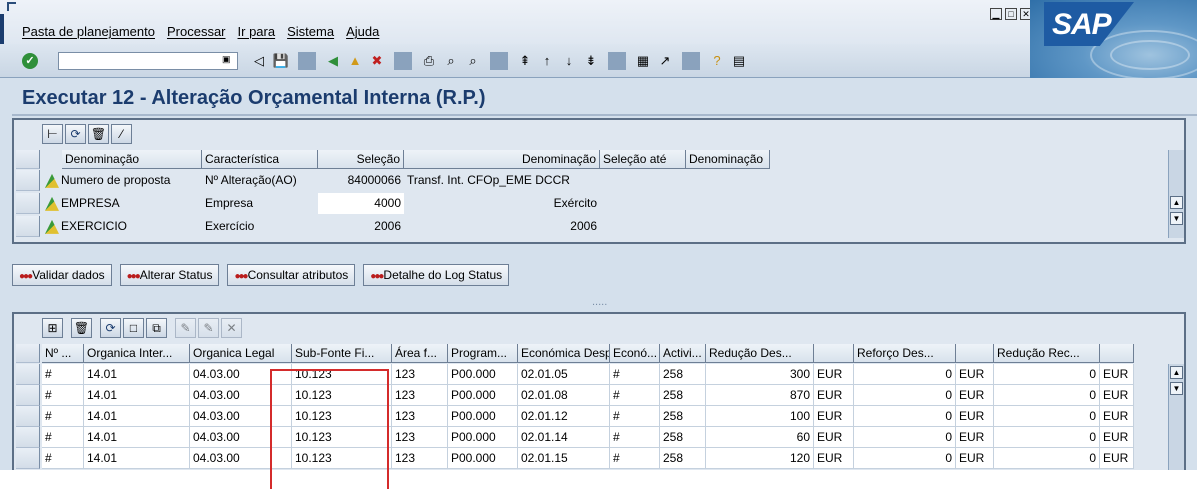 The image size is (1197, 489). I want to click on consultar-atributos-button: ●●●Consultar atributos, so click(291, 275).